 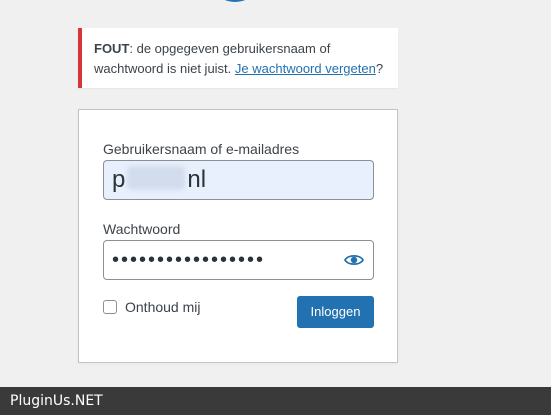 I want to click on remember-me-row: Onthoud mij, so click(x=151, y=307).